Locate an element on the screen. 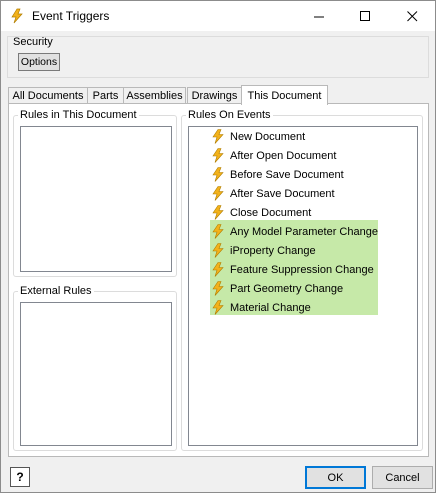  event-item-part-geometry-change: Part Geometry Change is located at coordinates (277, 288).